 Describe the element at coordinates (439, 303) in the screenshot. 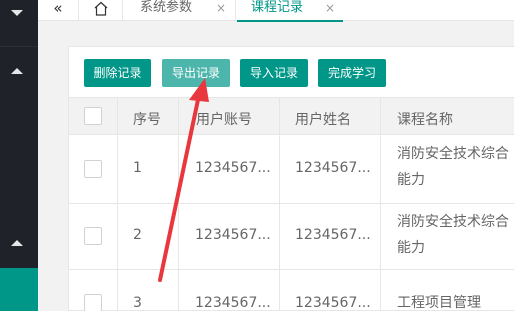

I see `row-course: 工程项目管理` at that location.